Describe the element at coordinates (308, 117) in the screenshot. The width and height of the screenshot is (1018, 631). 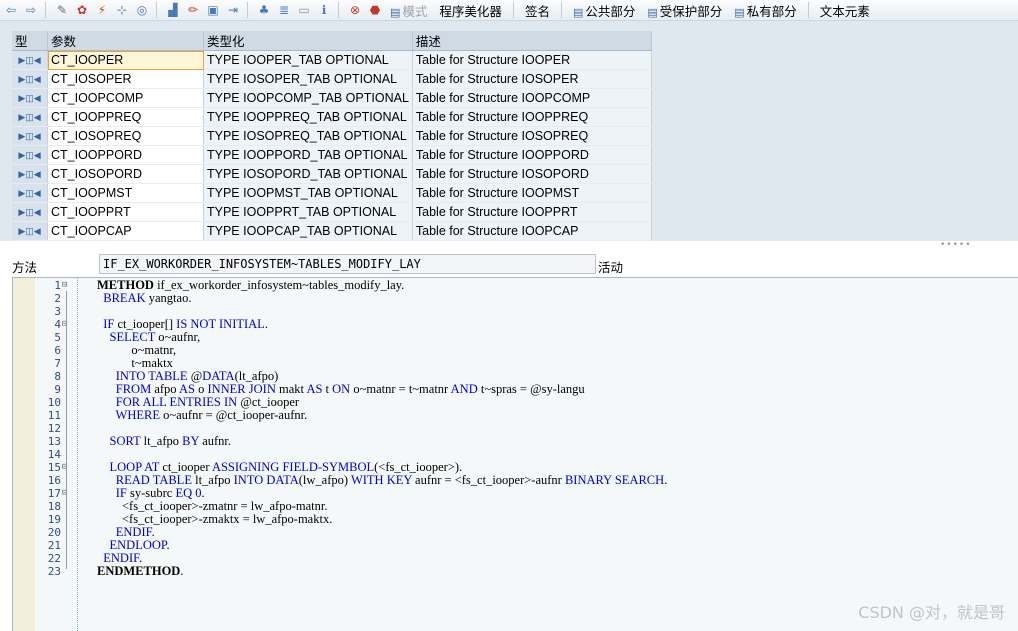
I see `parameter-typing-cell: TYPE IOOPPREQ_TAB OPTIONAL` at that location.